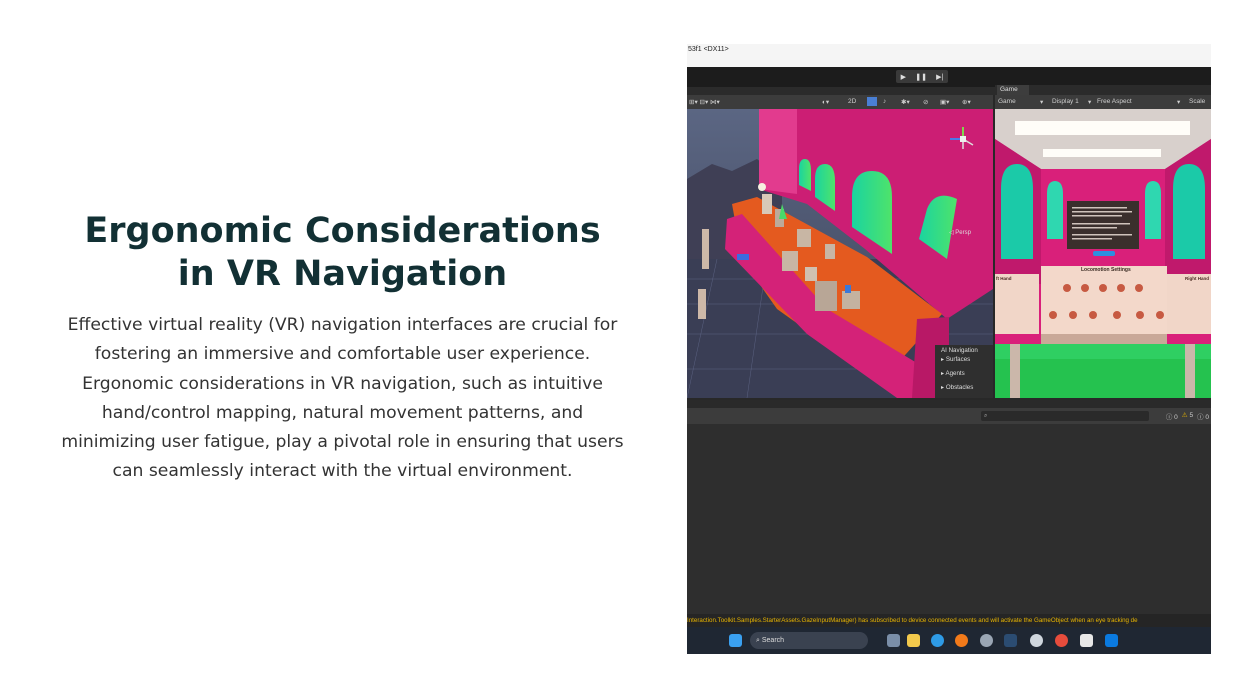 The width and height of the screenshot is (1253, 690). I want to click on unity-editor-icon, so click(1086, 640).